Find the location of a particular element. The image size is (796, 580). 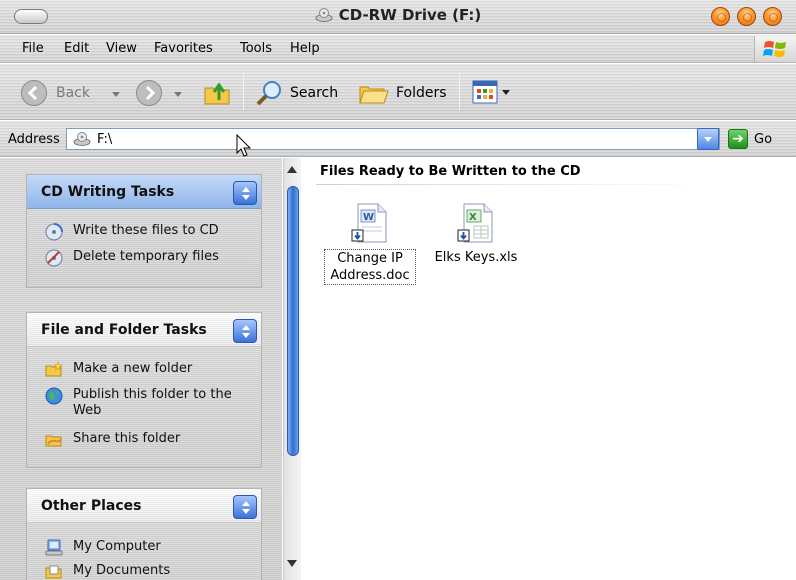

minimize-button is located at coordinates (720, 16).